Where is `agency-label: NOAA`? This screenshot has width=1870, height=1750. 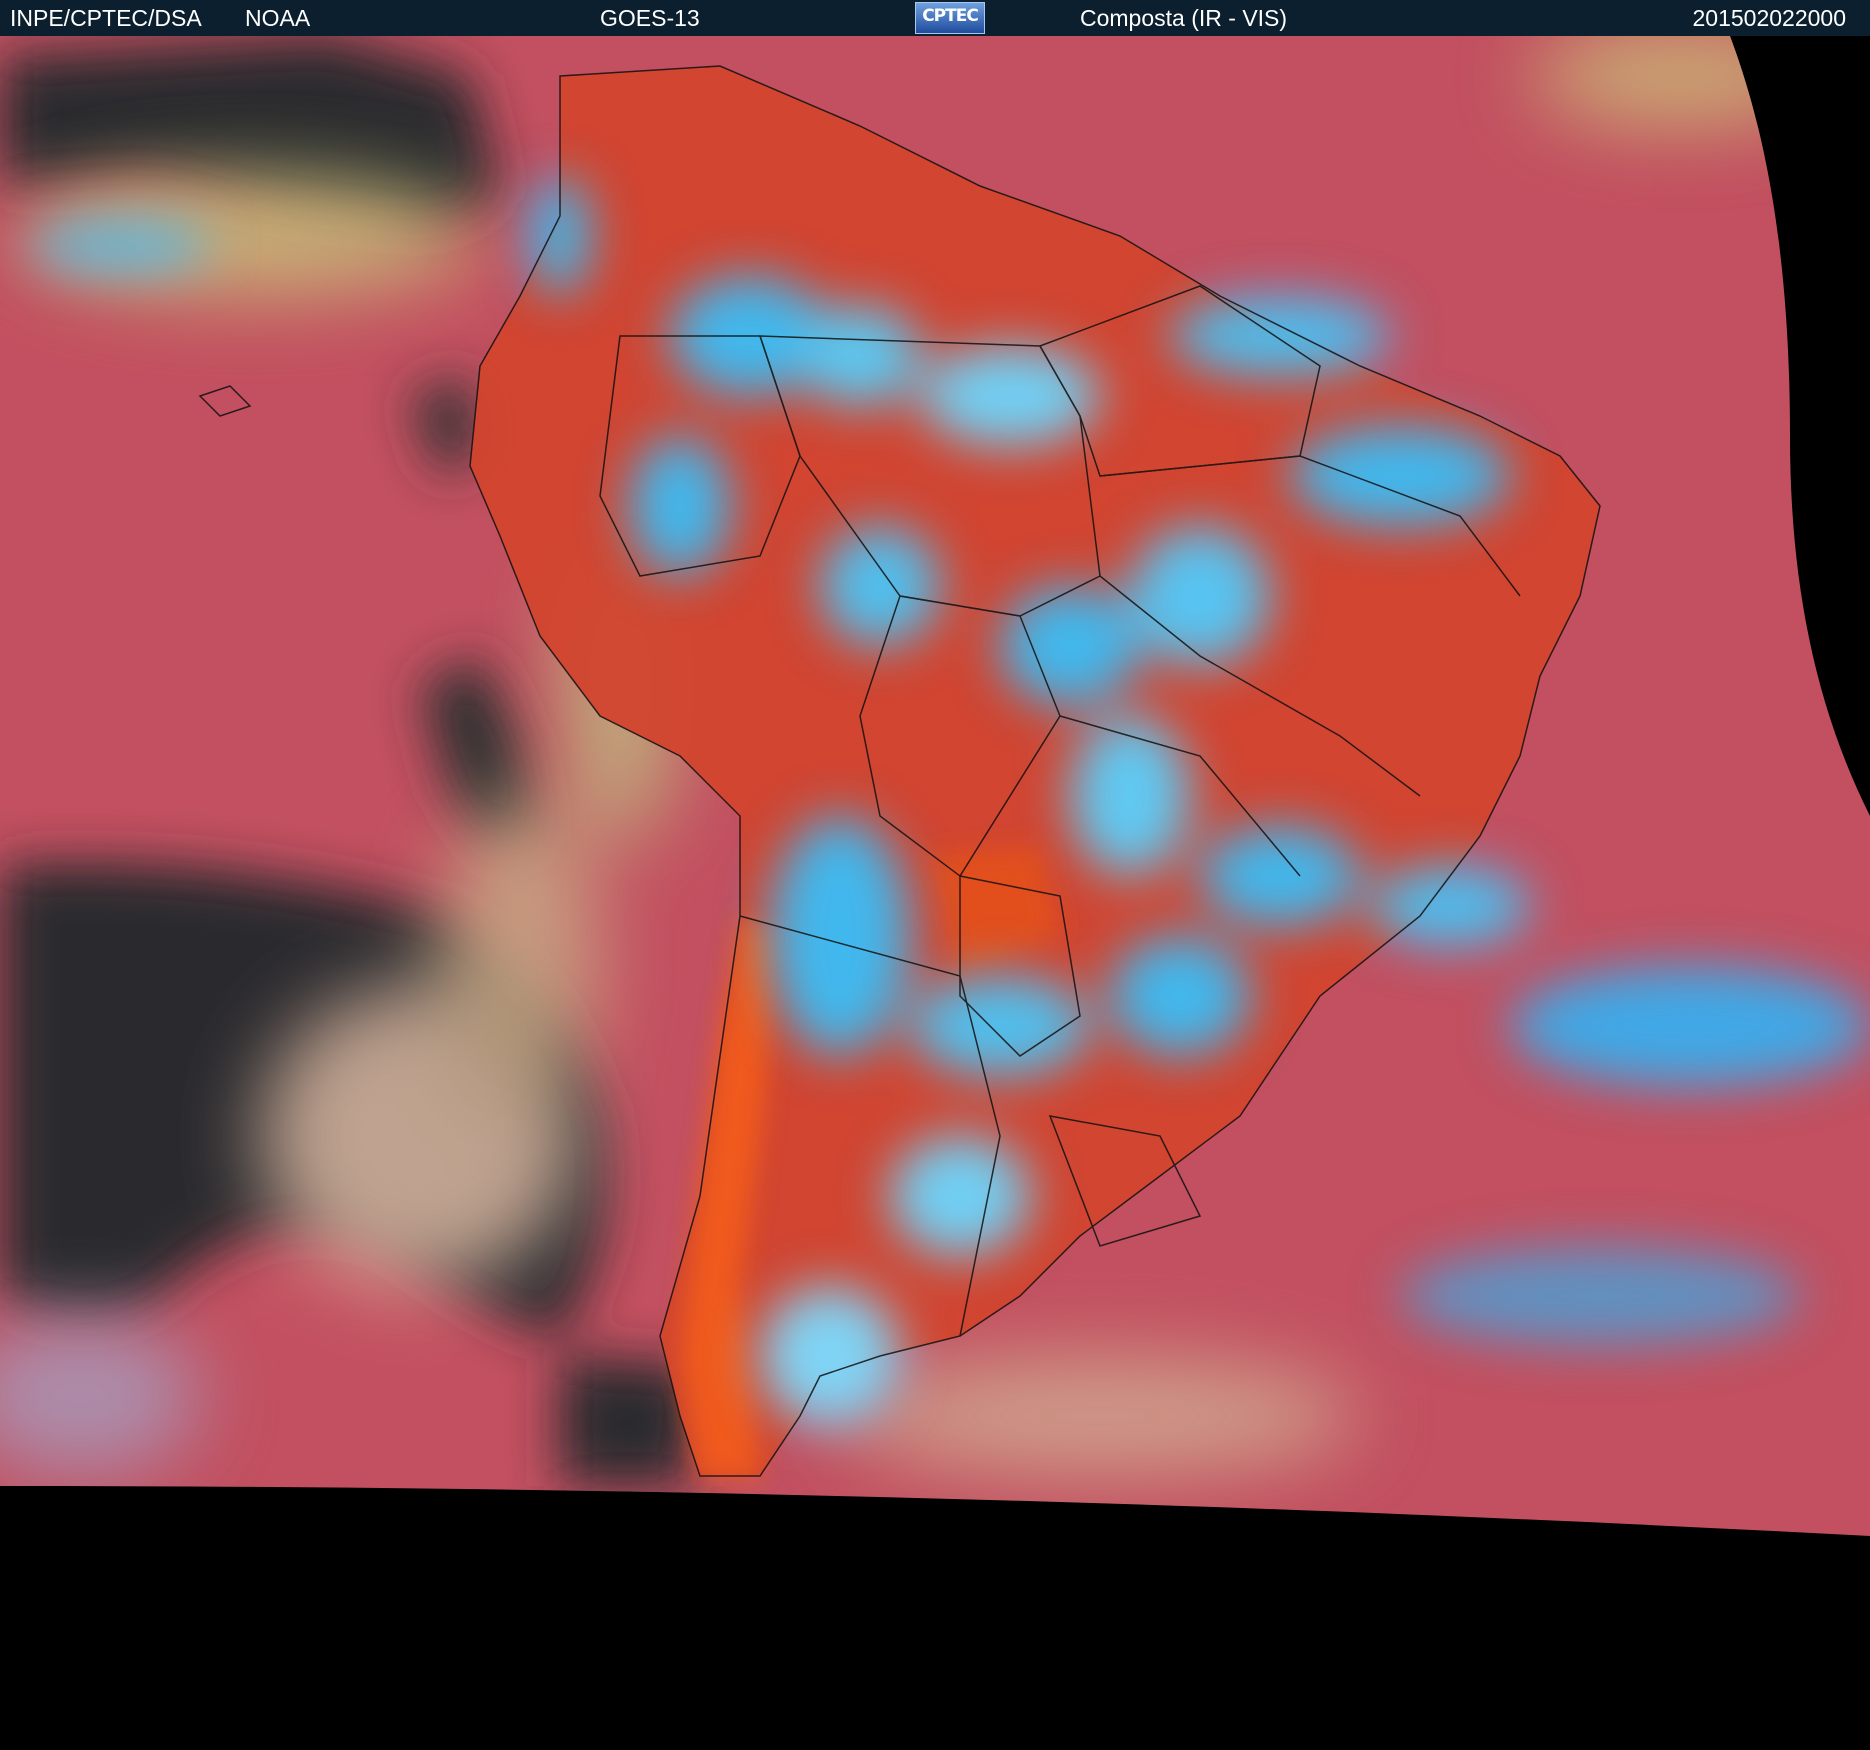
agency-label: NOAA is located at coordinates (278, 18).